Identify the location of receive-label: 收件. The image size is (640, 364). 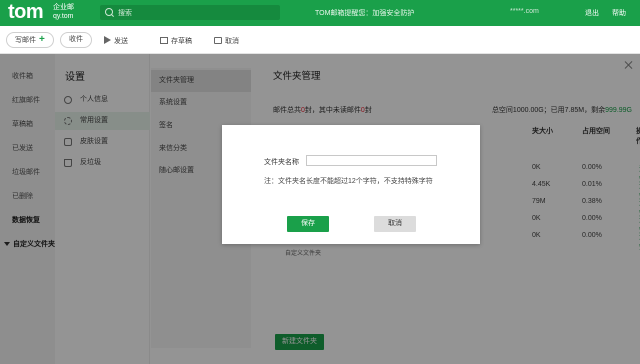
(76, 39).